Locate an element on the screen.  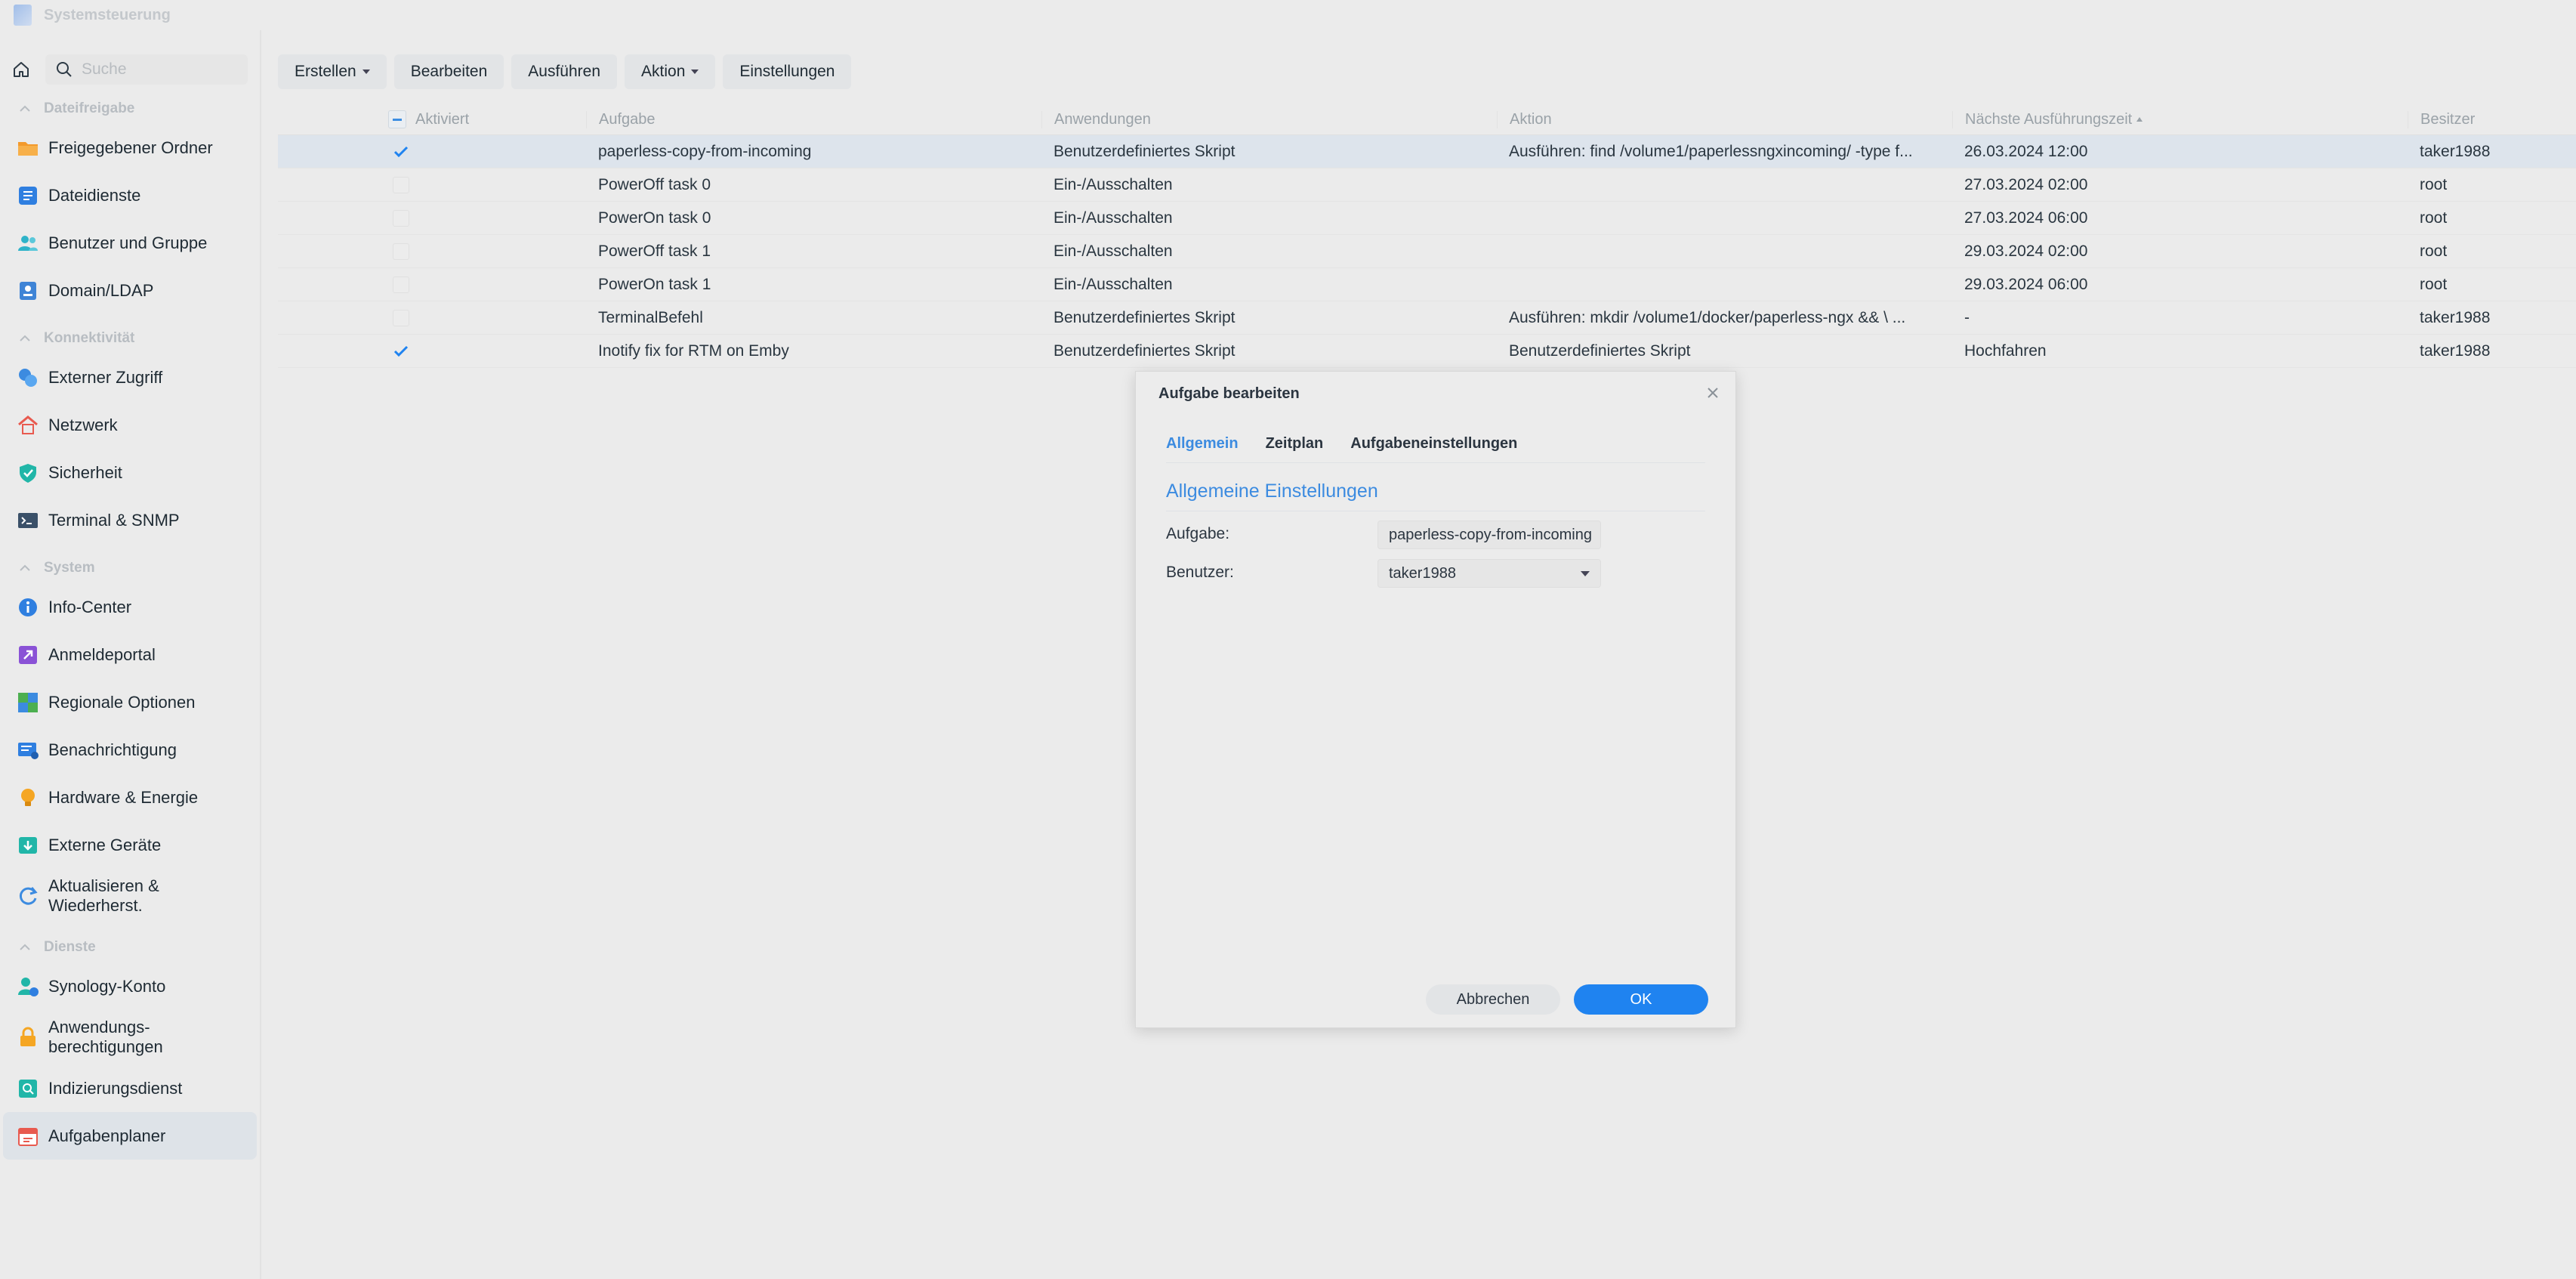
section-header-system: System is located at coordinates (130, 568).